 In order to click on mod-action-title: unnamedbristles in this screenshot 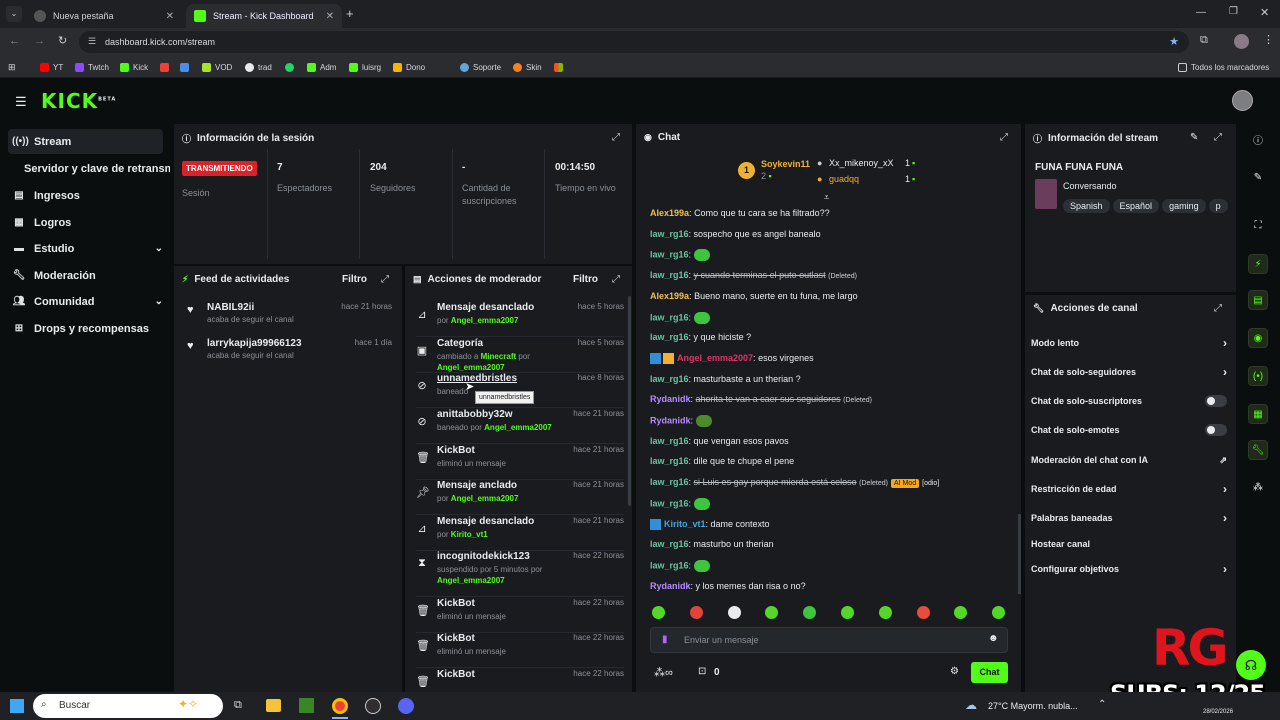, I will do `click(477, 378)`.